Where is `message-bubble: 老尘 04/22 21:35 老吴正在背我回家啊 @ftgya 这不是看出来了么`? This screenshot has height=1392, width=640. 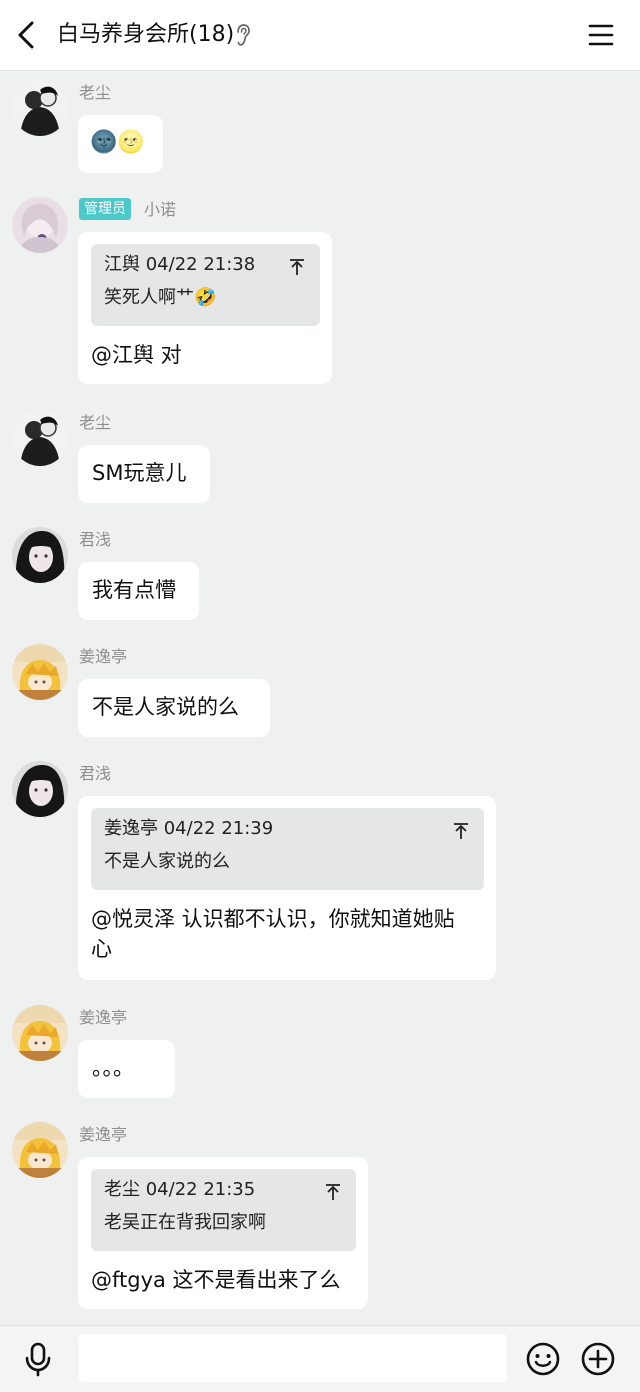
message-bubble: 老尘 04/22 21:35 老吴正在背我回家啊 @ftgya 这不是看出来了么 is located at coordinates (223, 1233).